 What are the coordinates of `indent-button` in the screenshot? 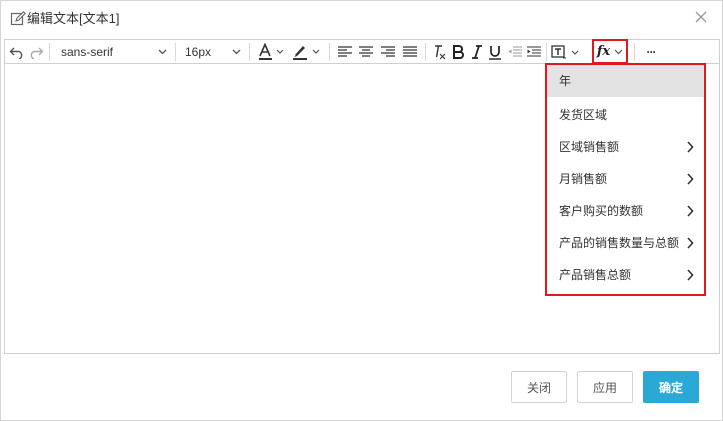 It's located at (533, 52).